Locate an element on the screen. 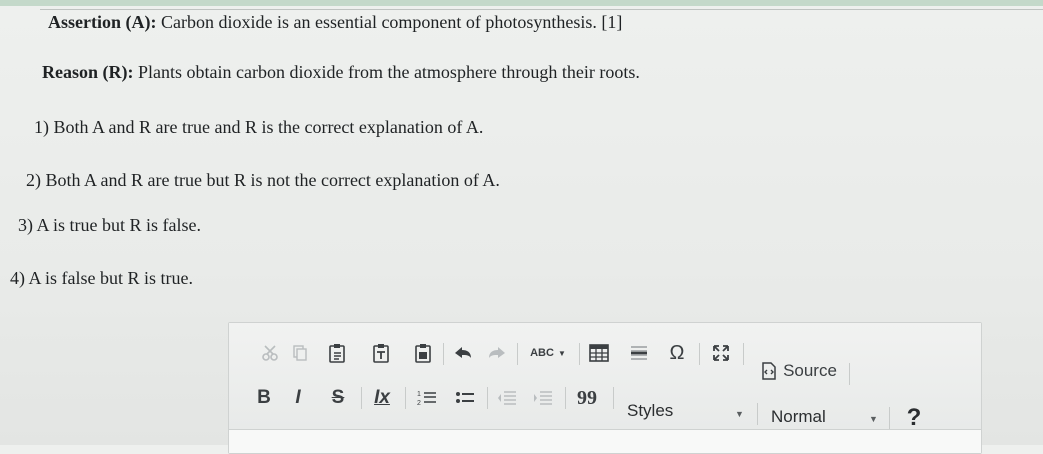  source-button: Source is located at coordinates (799, 371).